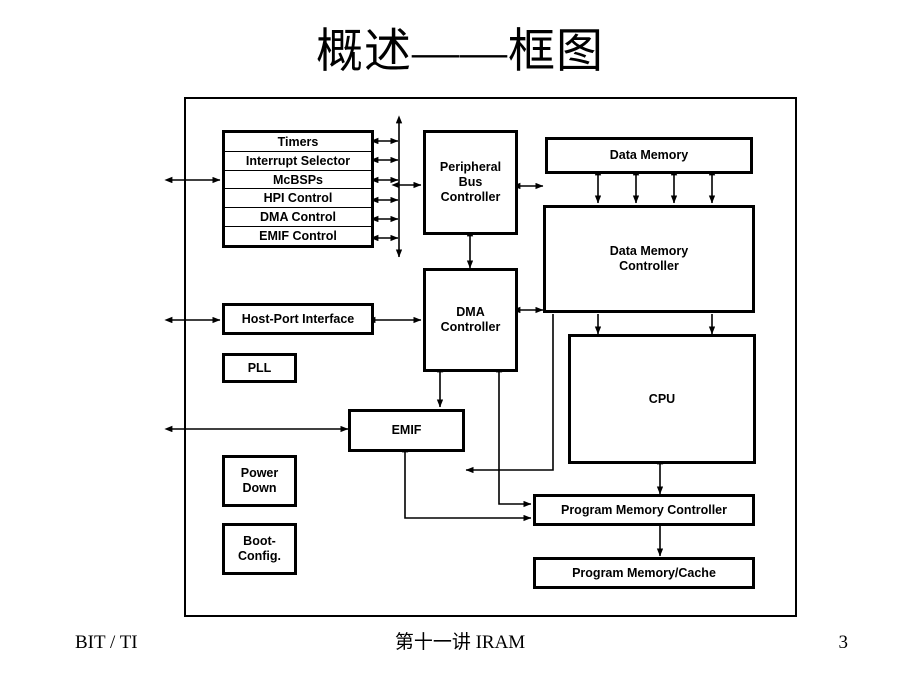 The image size is (920, 690). Describe the element at coordinates (843, 642) in the screenshot. I see `footer-page-number: 3` at that location.